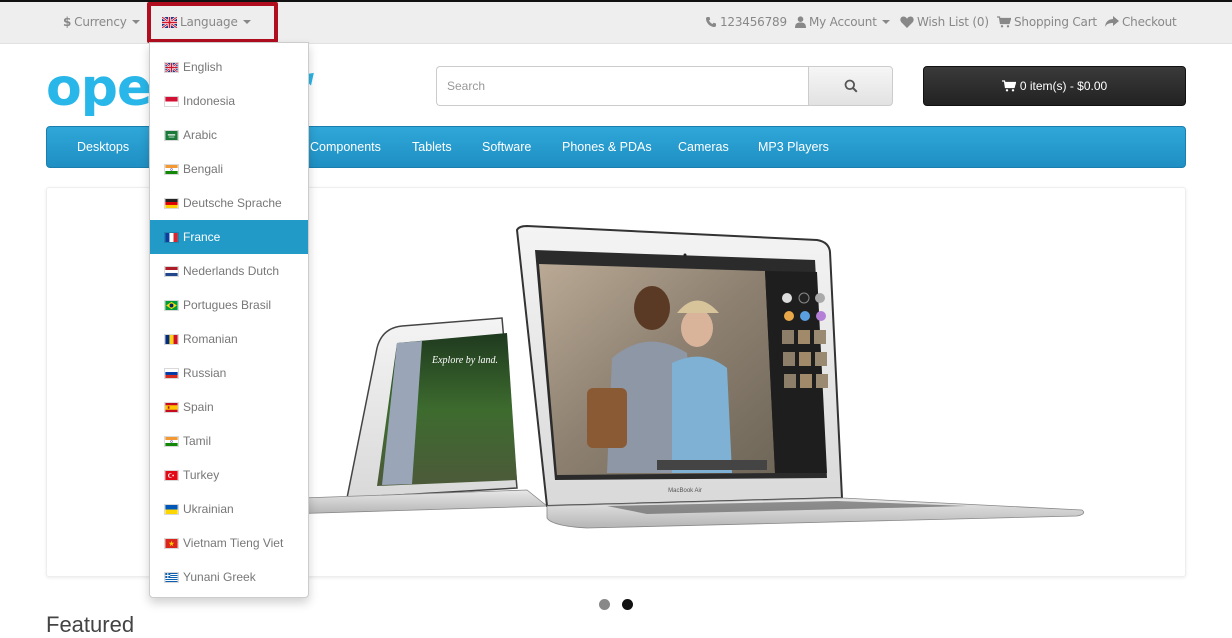 This screenshot has width=1232, height=638. Describe the element at coordinates (203, 67) in the screenshot. I see `language-option-label: English` at that location.